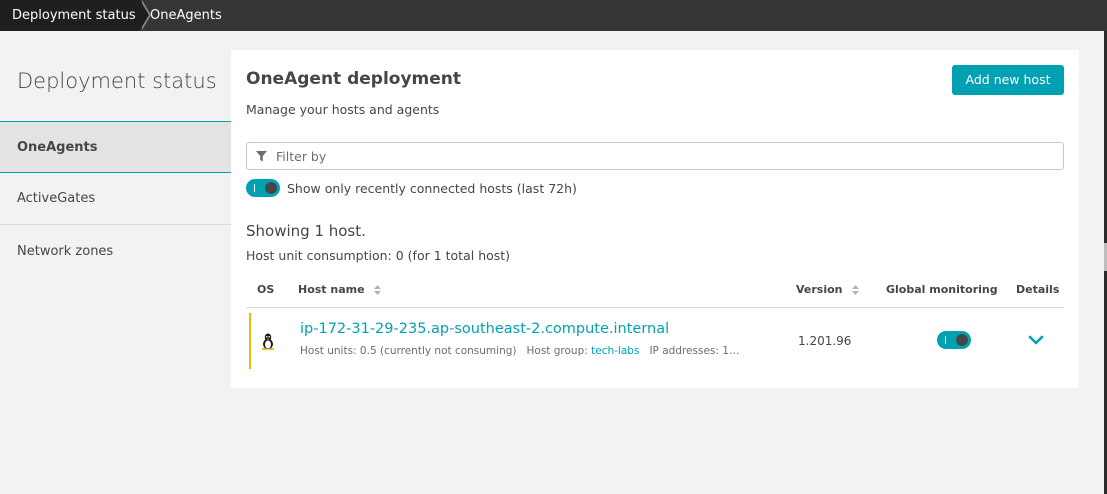 This screenshot has height=494, width=1107. What do you see at coordinates (186, 15) in the screenshot?
I see `breadcrumb-oneagents: OneAgents` at bounding box center [186, 15].